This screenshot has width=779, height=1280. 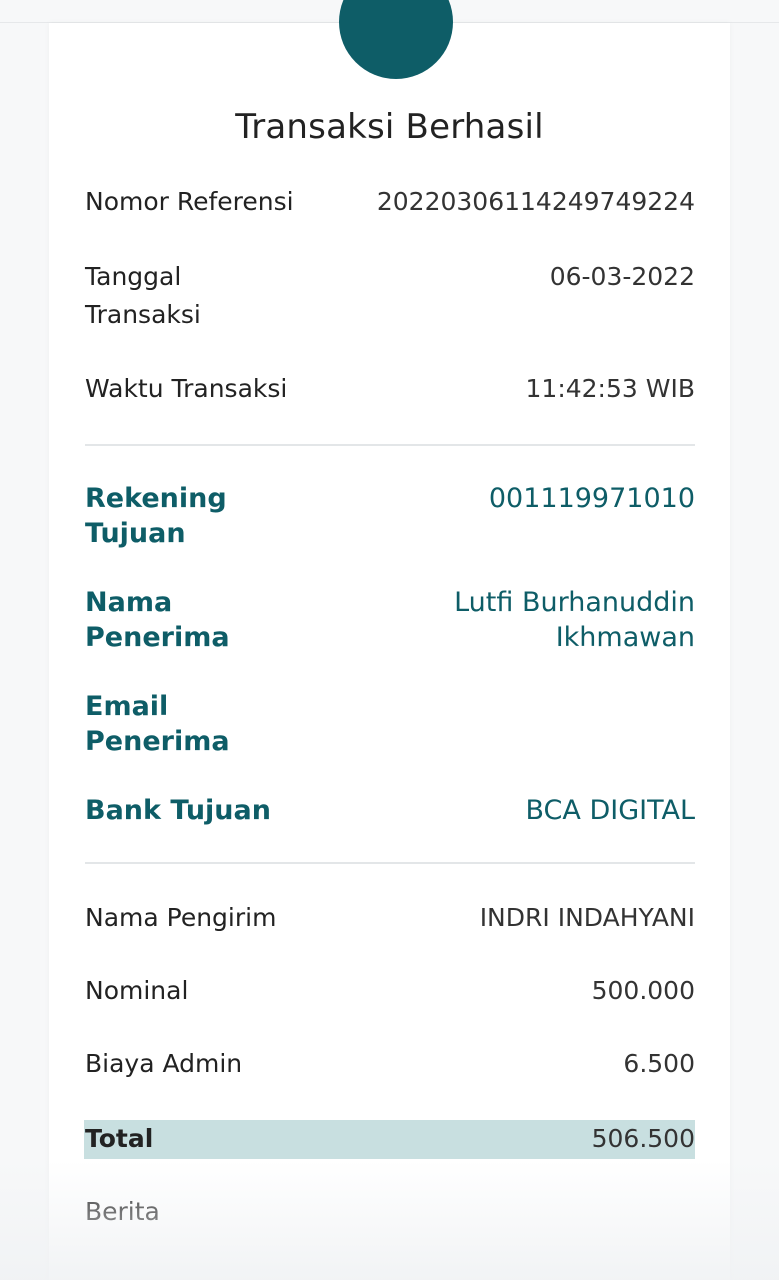 I want to click on destination-account-label: Rekening Tujuan, so click(x=156, y=516).